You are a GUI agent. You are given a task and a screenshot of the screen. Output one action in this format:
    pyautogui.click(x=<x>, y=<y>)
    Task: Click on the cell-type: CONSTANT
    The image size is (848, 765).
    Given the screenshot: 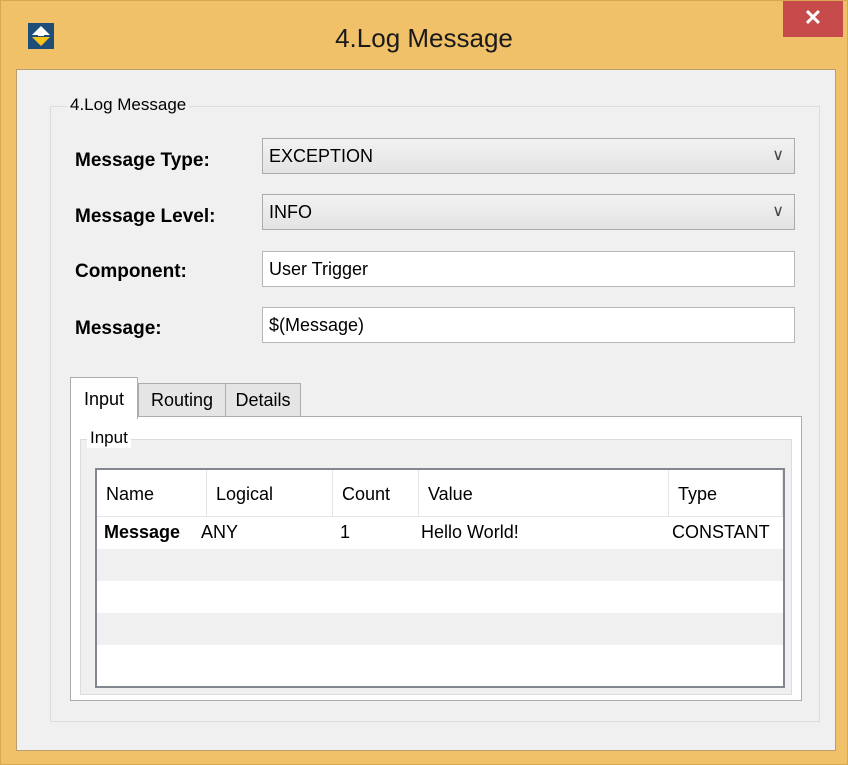 What is the action you would take?
    pyautogui.click(x=721, y=532)
    